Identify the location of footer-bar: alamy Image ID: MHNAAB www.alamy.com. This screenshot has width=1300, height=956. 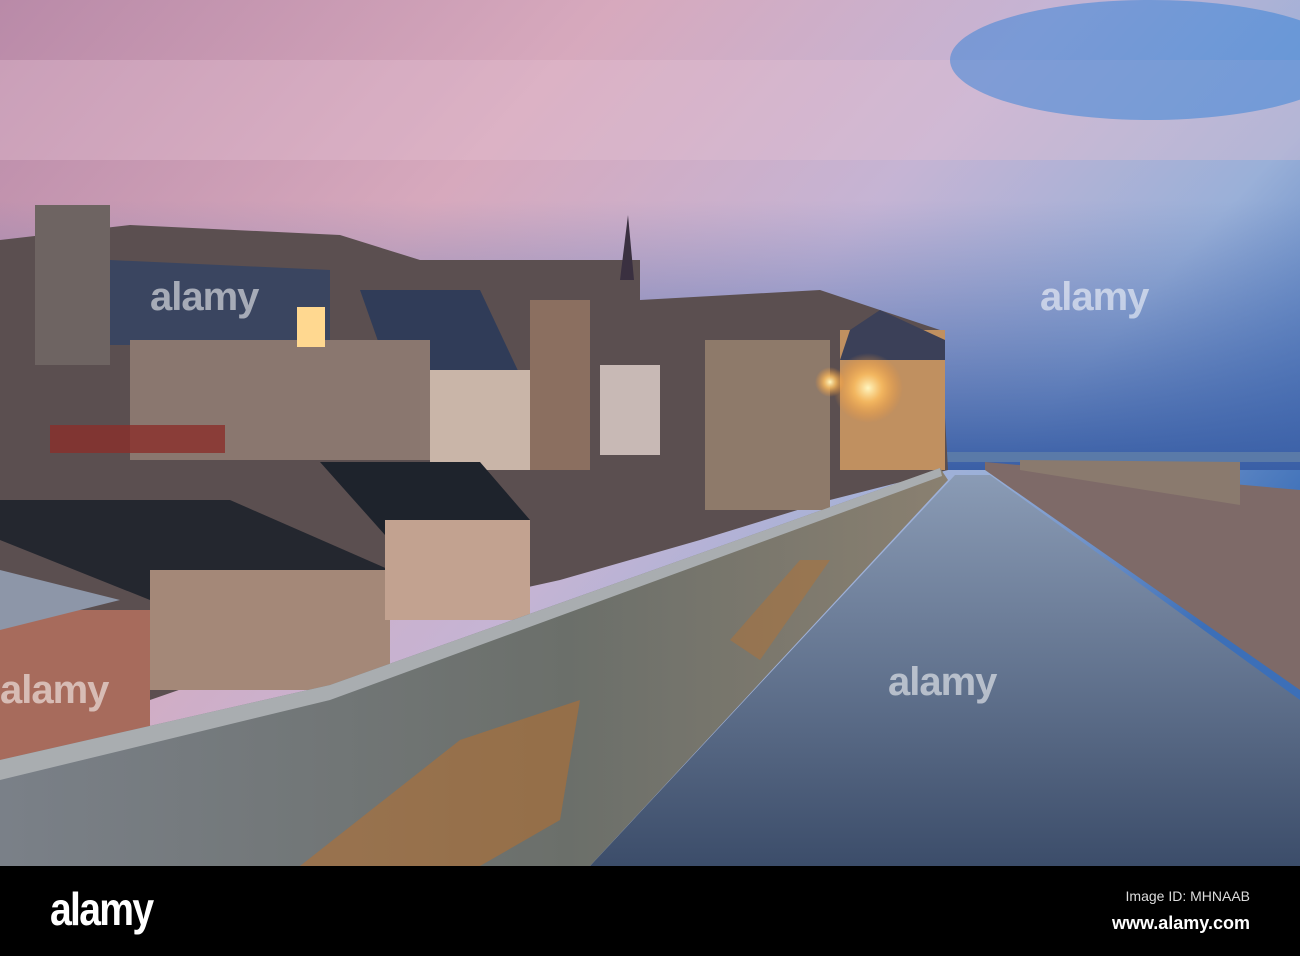
(650, 911).